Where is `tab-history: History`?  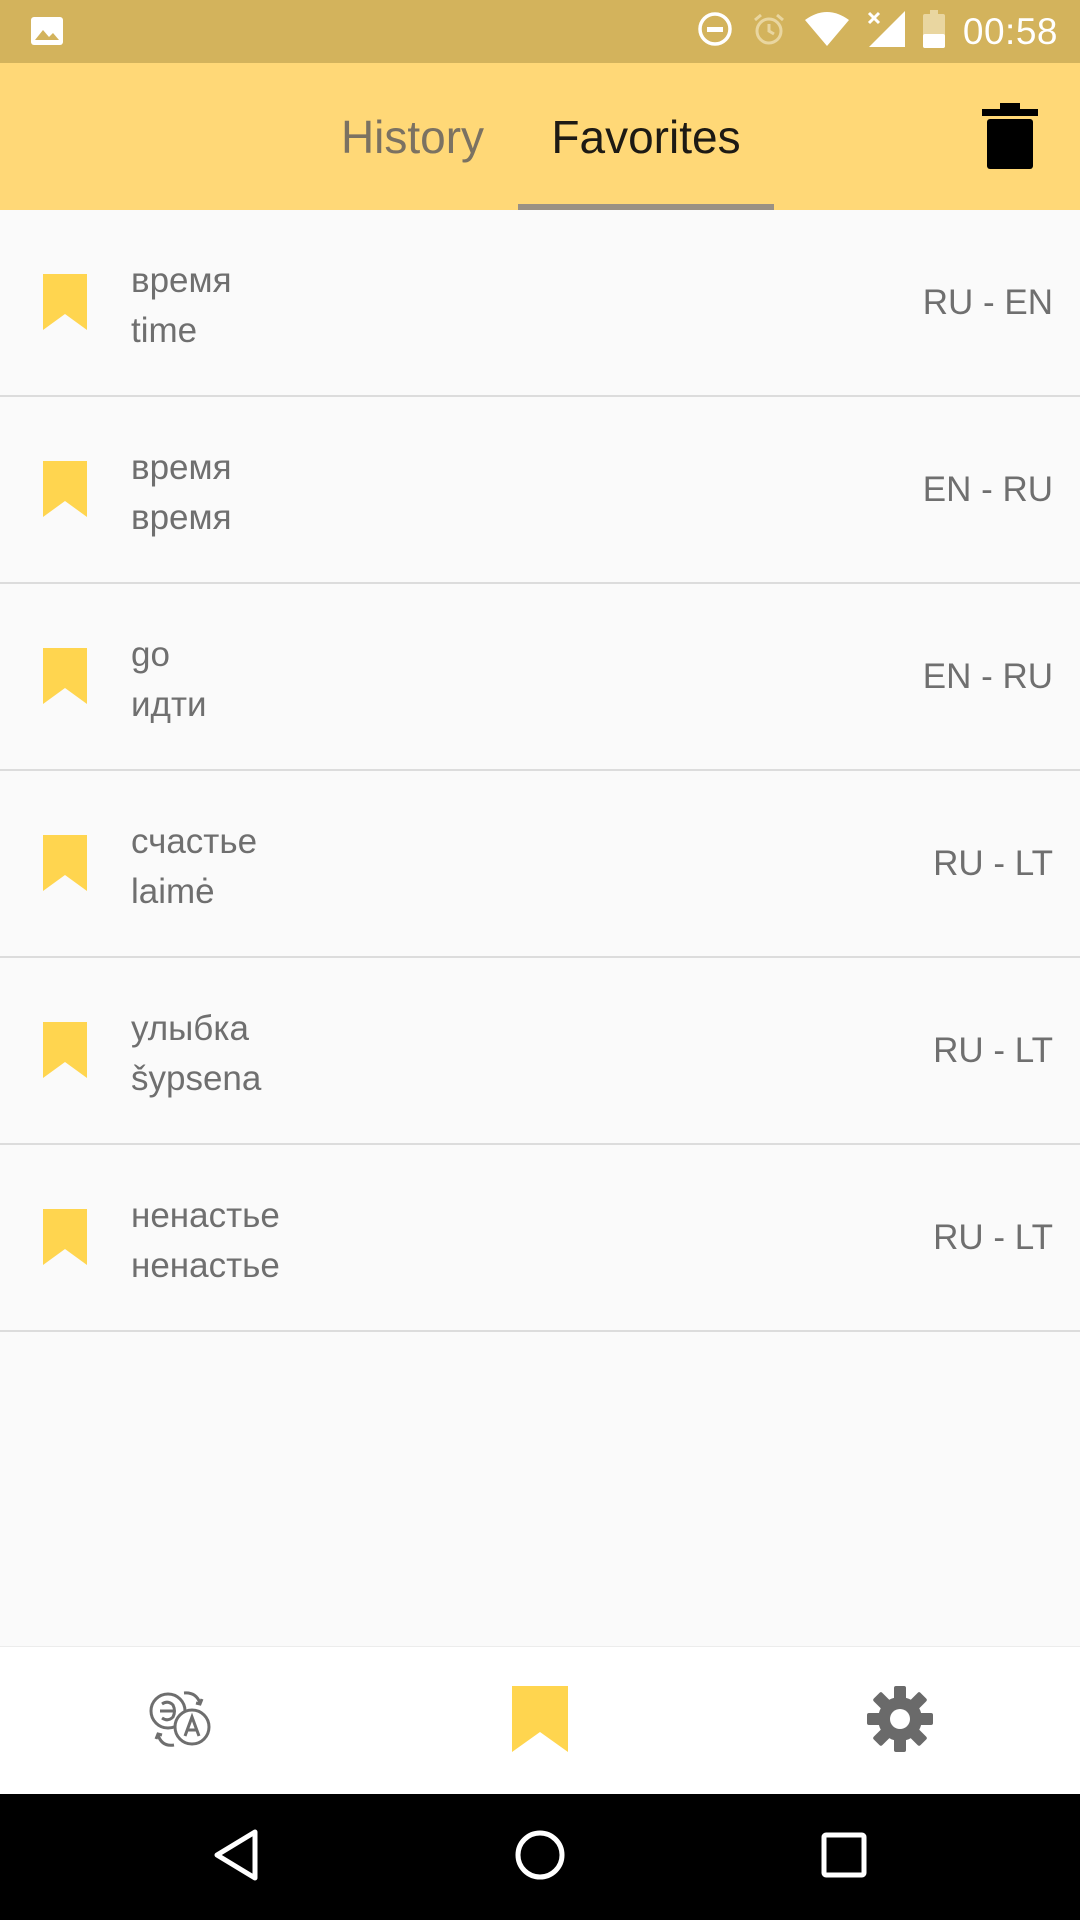
tab-history: History is located at coordinates (412, 136).